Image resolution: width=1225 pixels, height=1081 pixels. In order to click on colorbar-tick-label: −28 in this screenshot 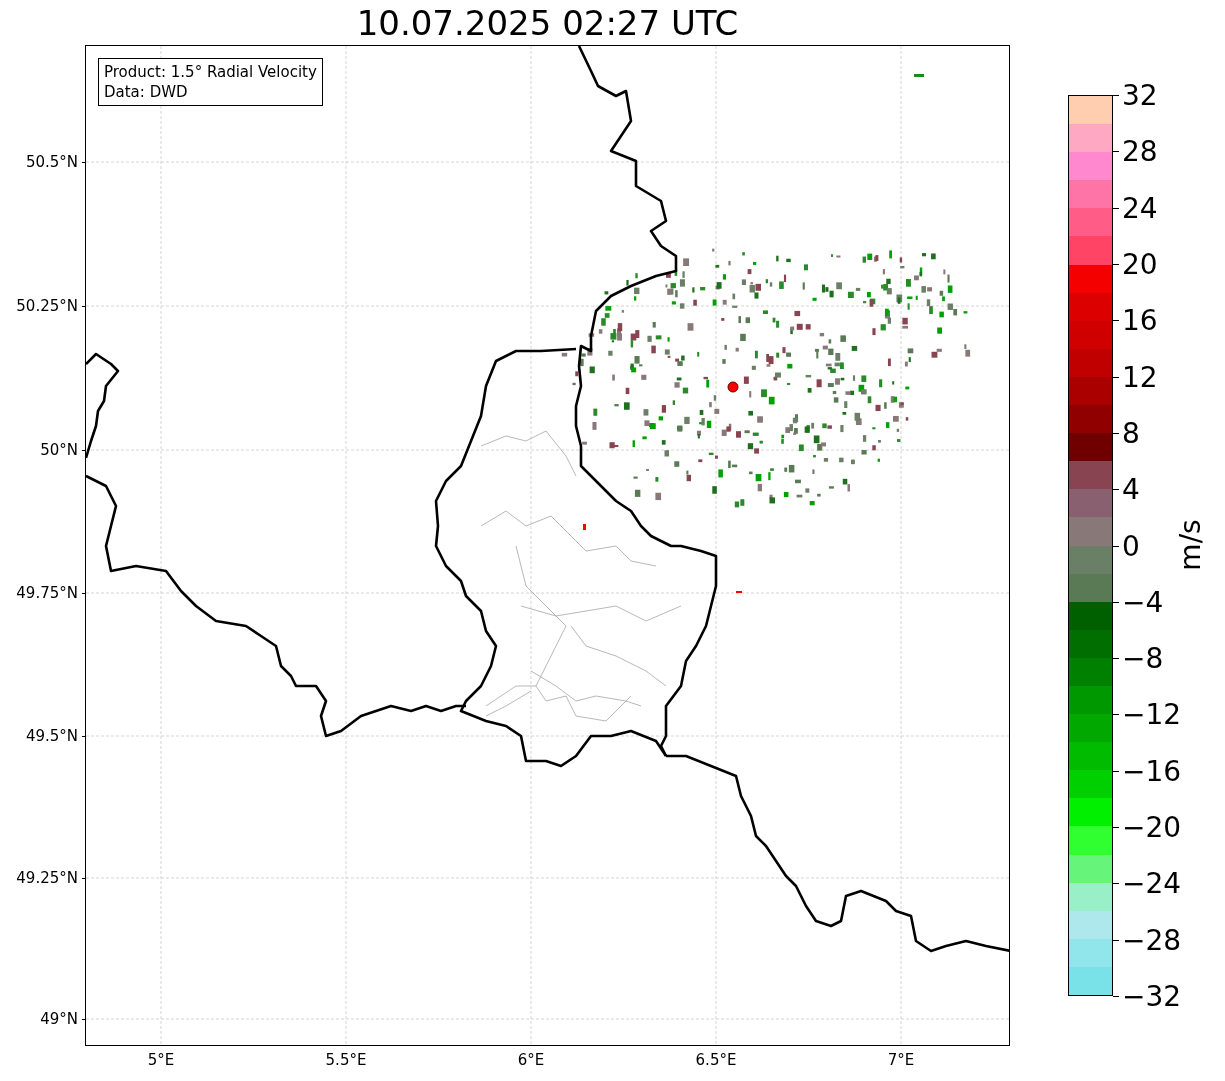, I will do `click(1152, 940)`.